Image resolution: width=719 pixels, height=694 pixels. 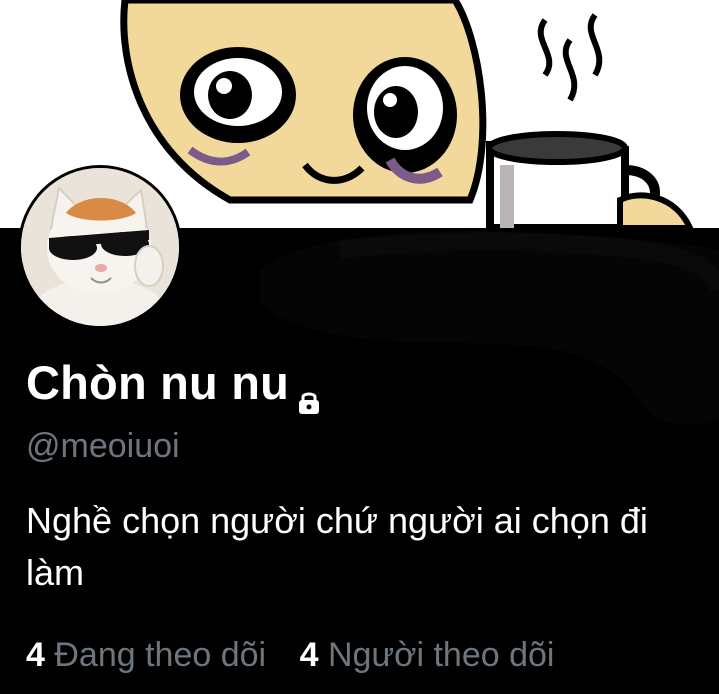 I want to click on profile-avatar, so click(x=100, y=247).